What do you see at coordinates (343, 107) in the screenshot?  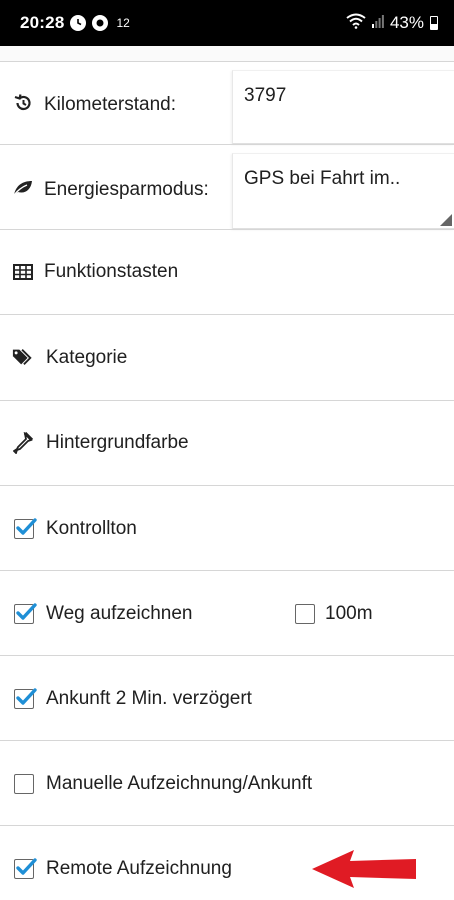 I see `odometer-input: 3797` at bounding box center [343, 107].